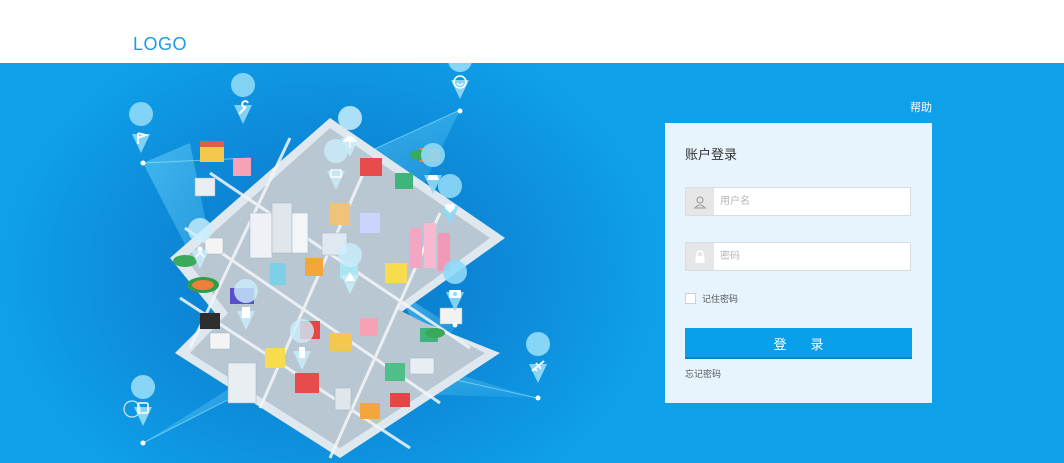  Describe the element at coordinates (810, 201) in the screenshot. I see `username-input` at that location.